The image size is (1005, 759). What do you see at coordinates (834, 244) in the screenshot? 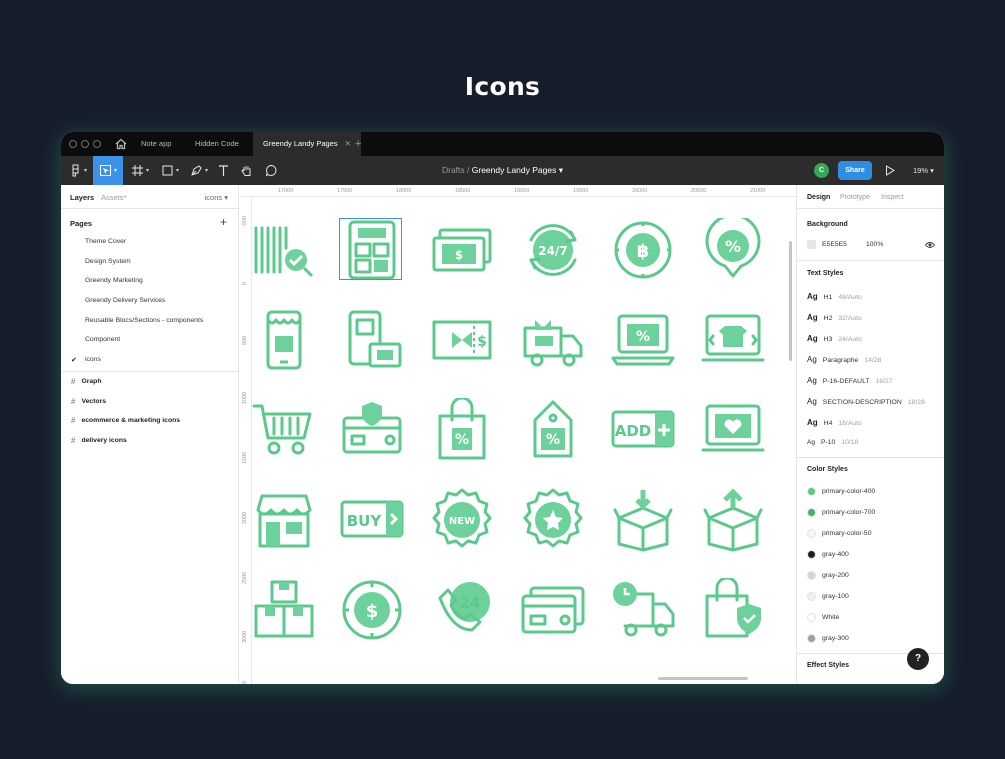
I see `background-hex-input: E5E5E5` at bounding box center [834, 244].